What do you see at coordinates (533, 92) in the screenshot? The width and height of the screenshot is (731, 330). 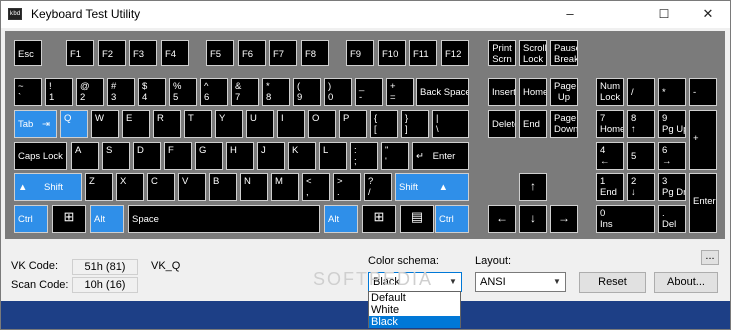 I see `key-home: Home` at bounding box center [533, 92].